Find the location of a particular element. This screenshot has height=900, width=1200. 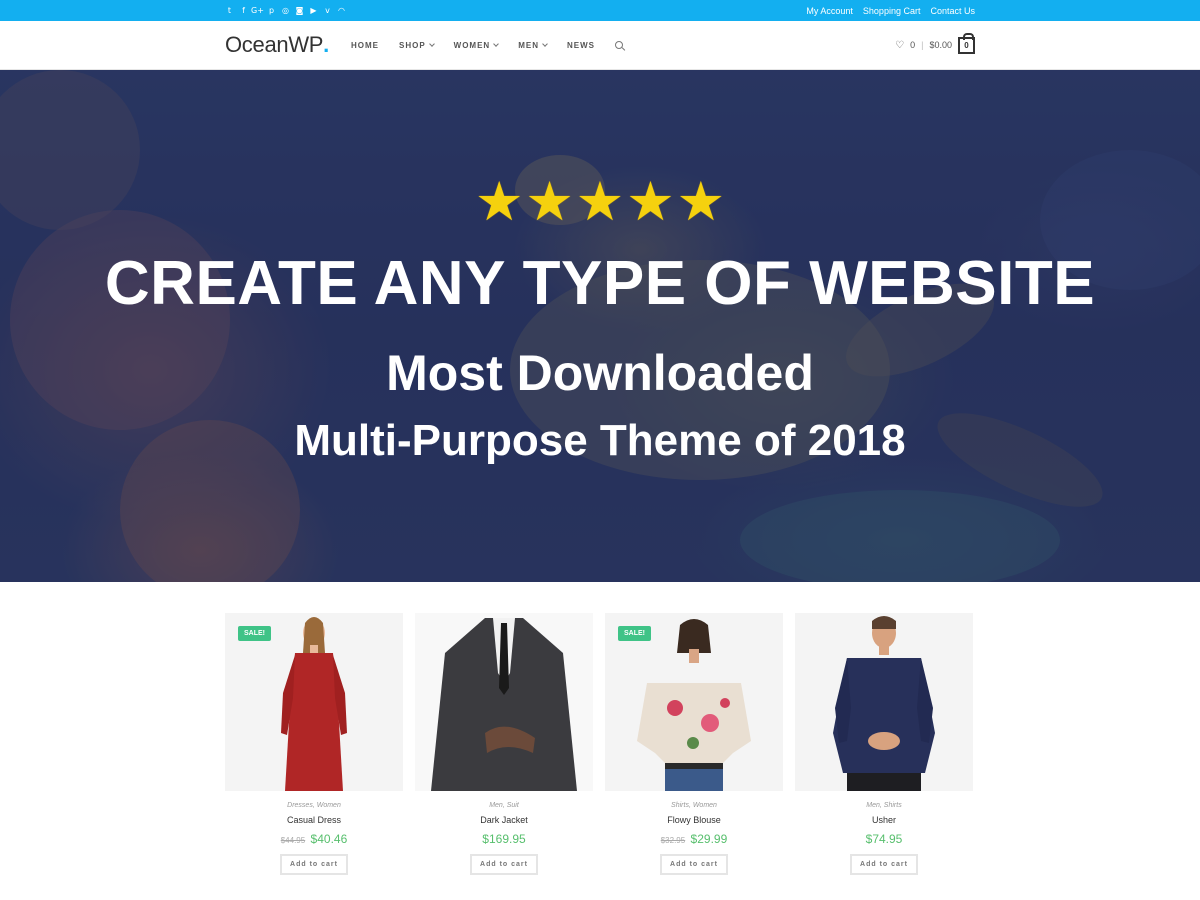

jacket-figure-image is located at coordinates (504, 702).